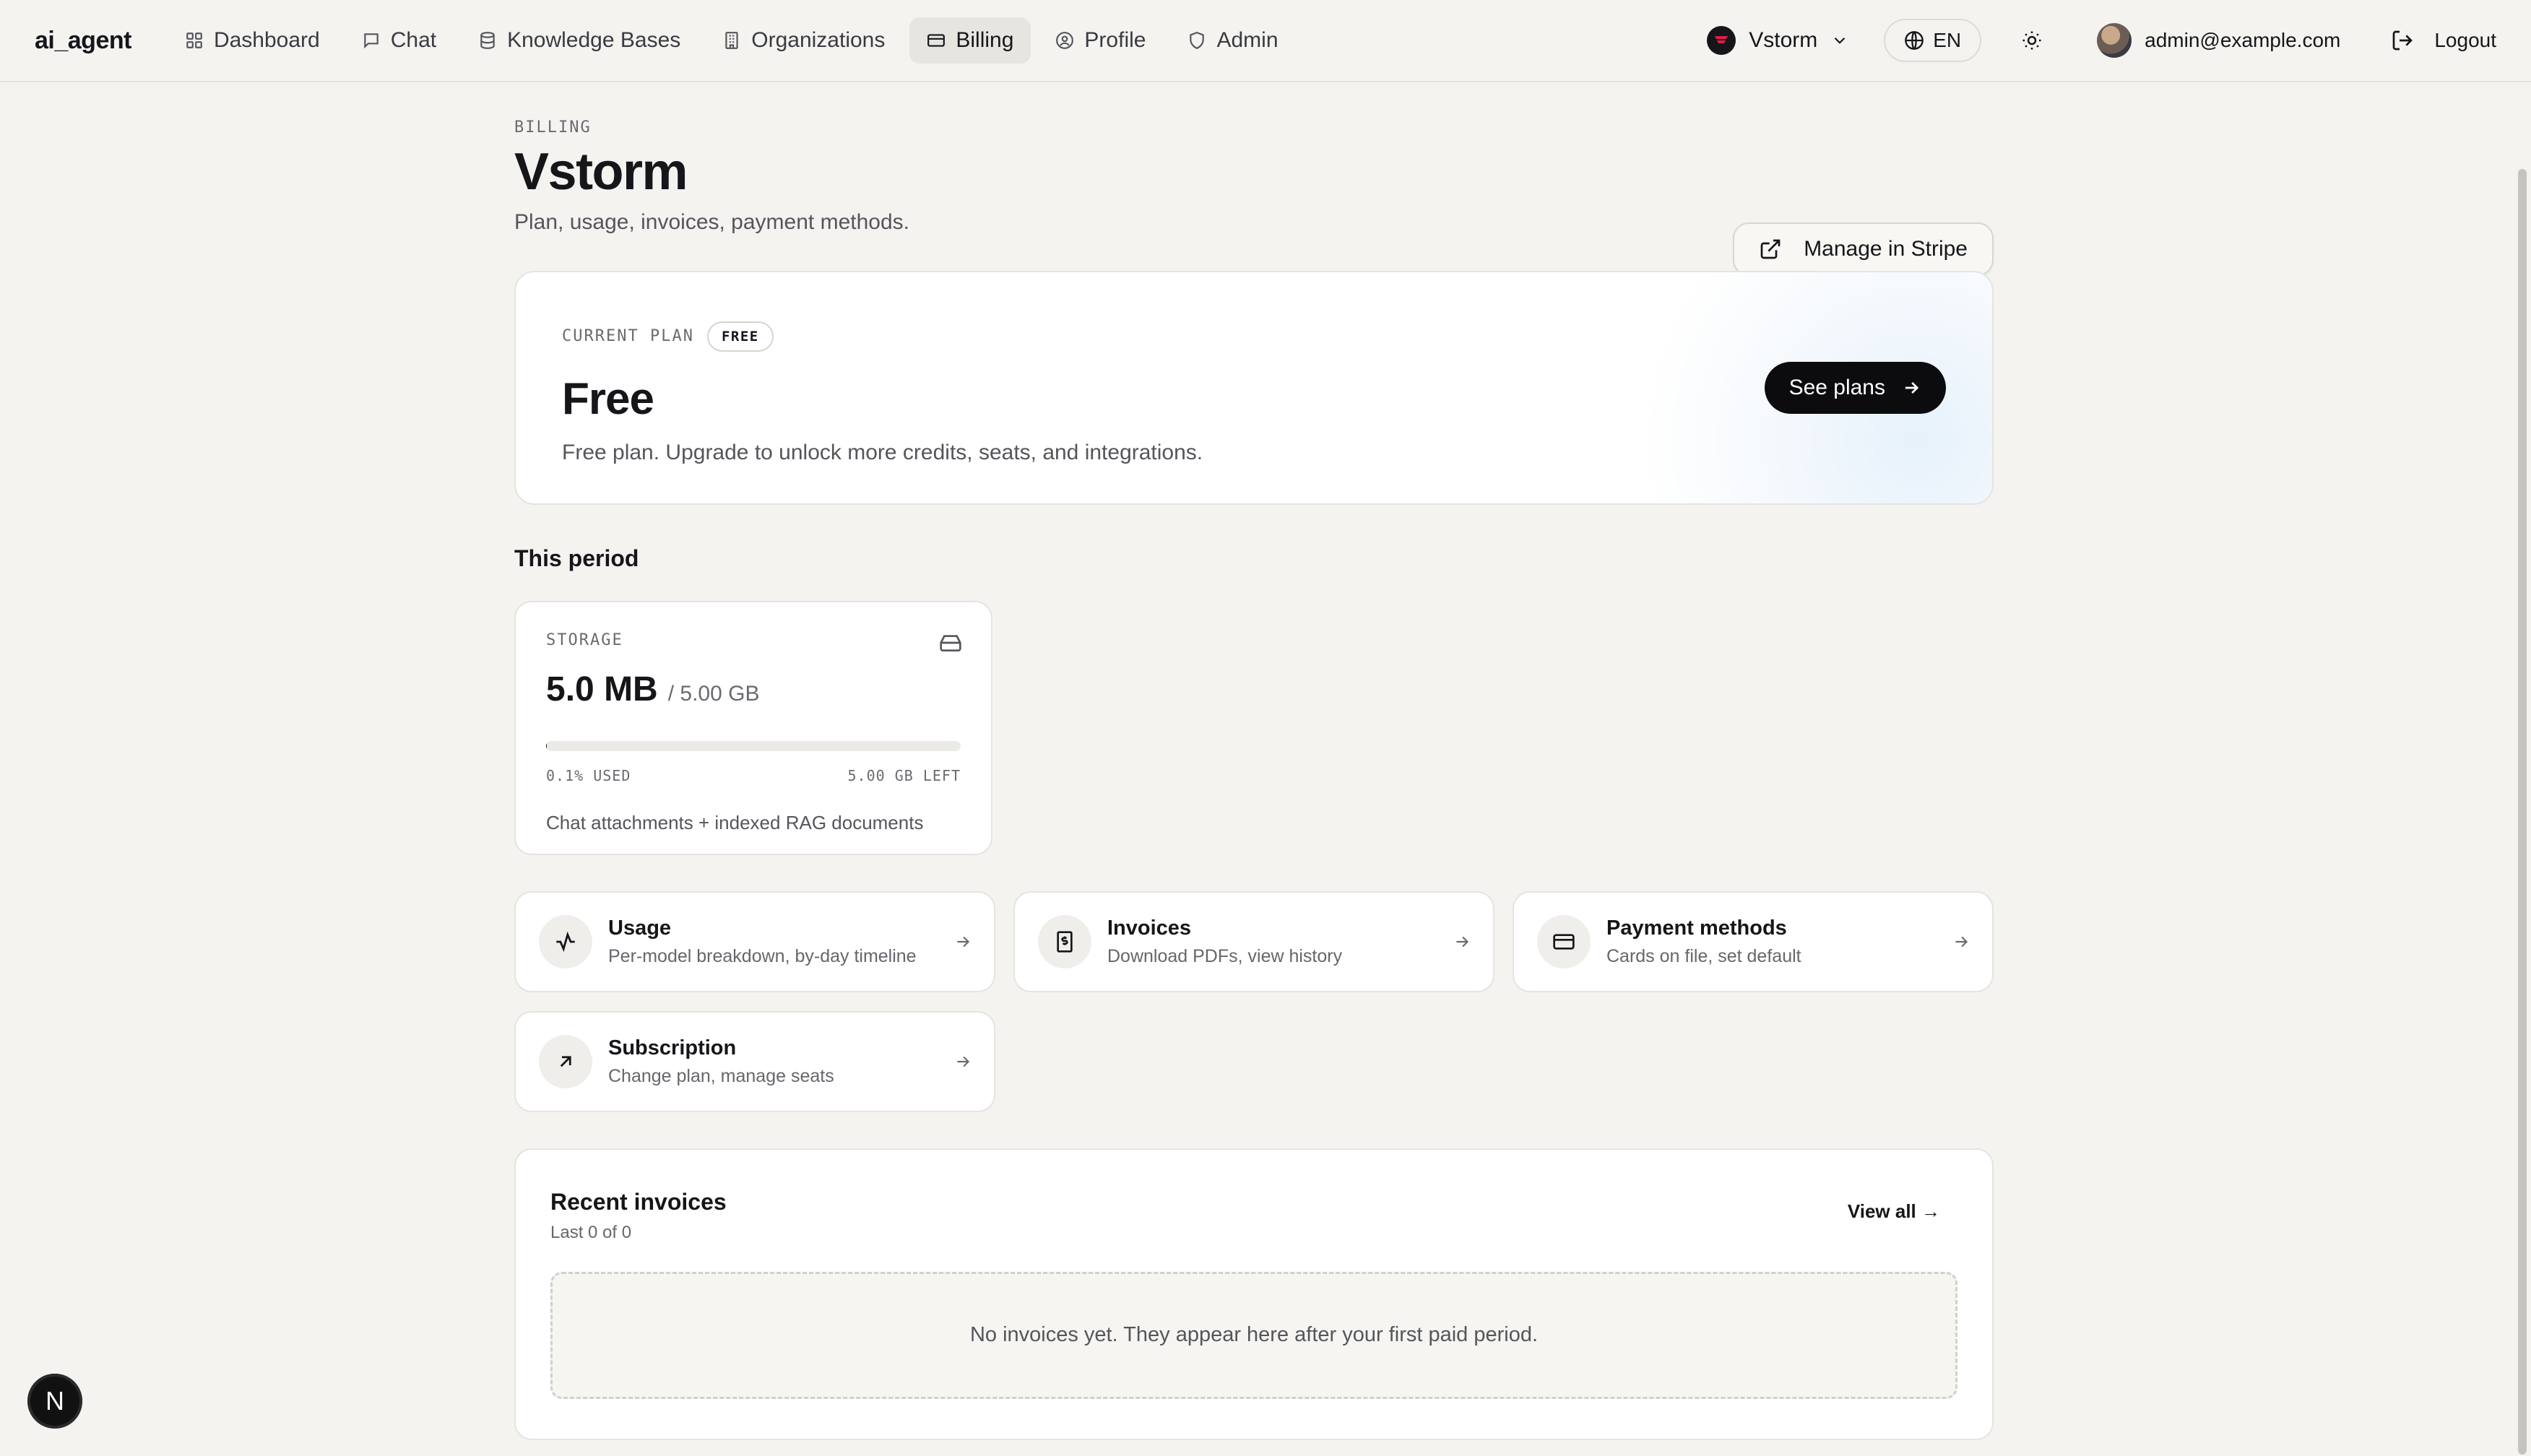 Image resolution: width=2531 pixels, height=1456 pixels. I want to click on user-circle-icon, so click(1065, 40).